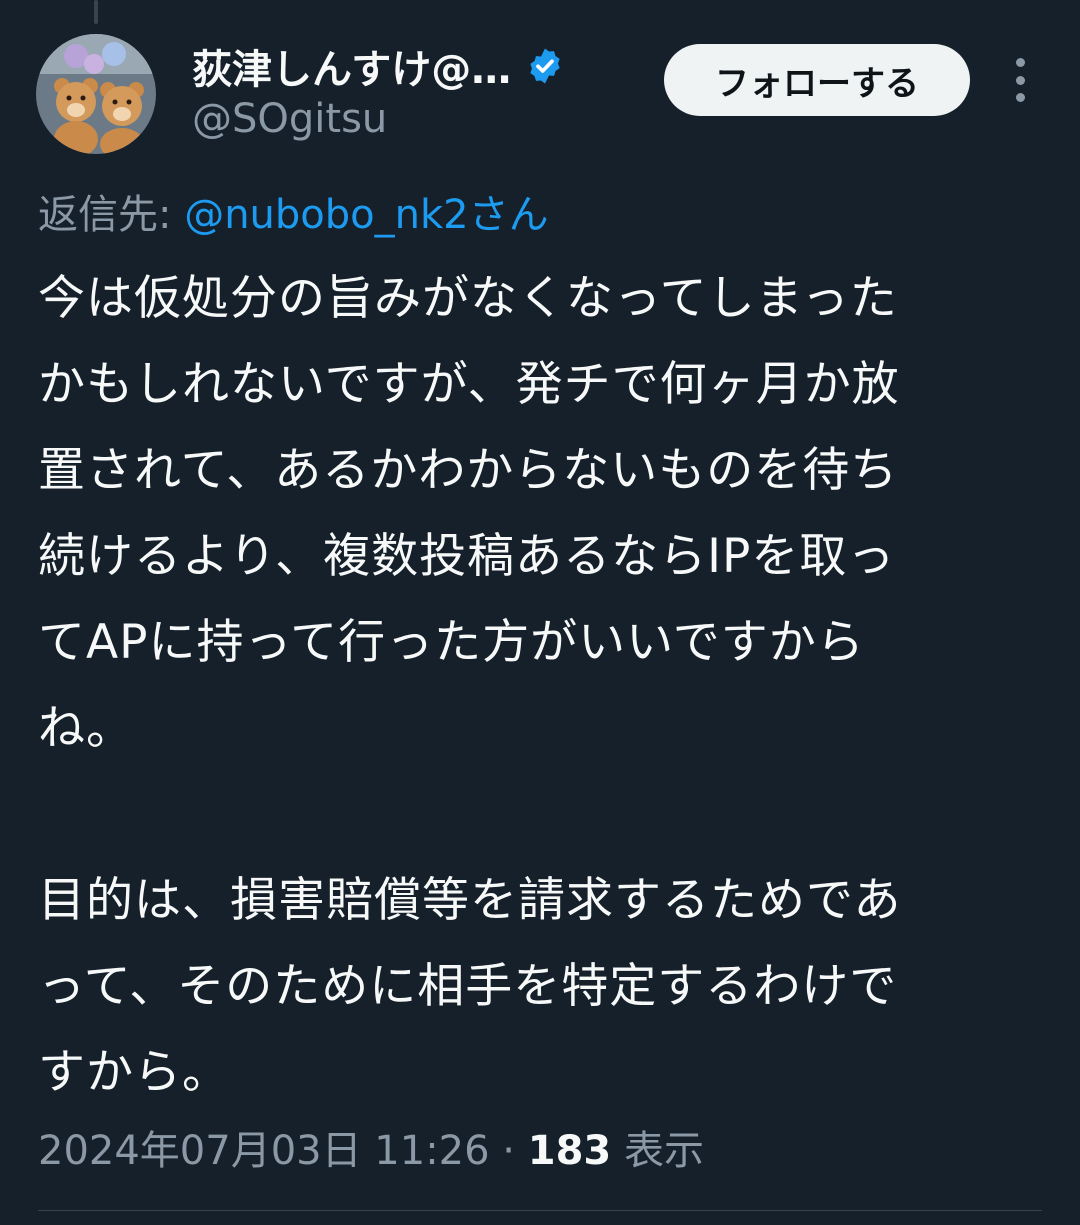 The width and height of the screenshot is (1080, 1225). What do you see at coordinates (96, 12) in the screenshot?
I see `thread-connector-line` at bounding box center [96, 12].